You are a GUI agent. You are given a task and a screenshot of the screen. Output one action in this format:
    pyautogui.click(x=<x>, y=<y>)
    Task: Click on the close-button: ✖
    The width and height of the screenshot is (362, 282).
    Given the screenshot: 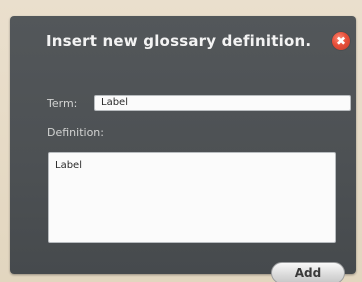 What is the action you would take?
    pyautogui.click(x=341, y=41)
    